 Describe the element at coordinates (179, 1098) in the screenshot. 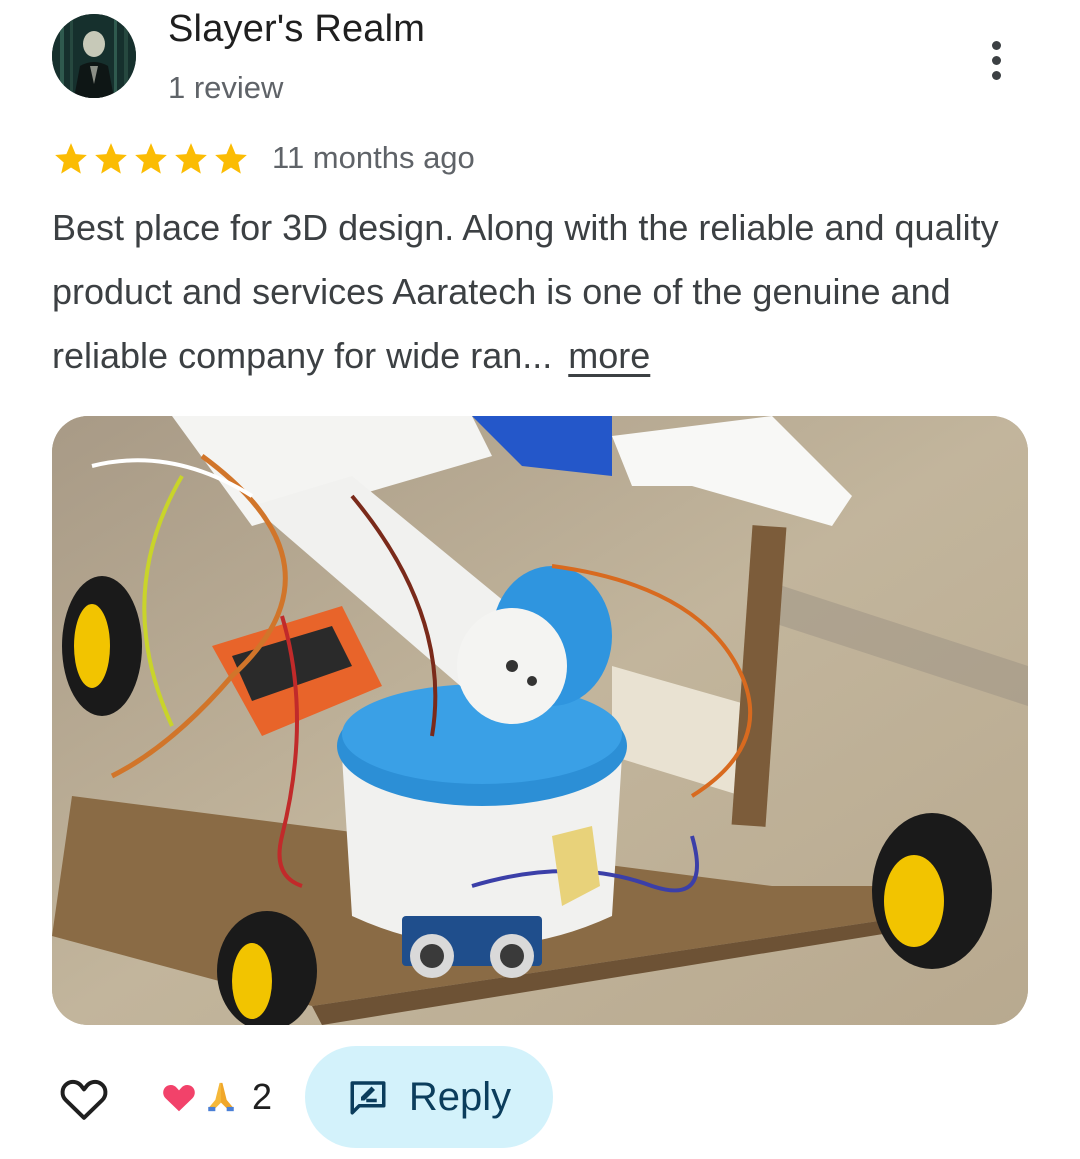

I see `heart-reaction-icon` at that location.